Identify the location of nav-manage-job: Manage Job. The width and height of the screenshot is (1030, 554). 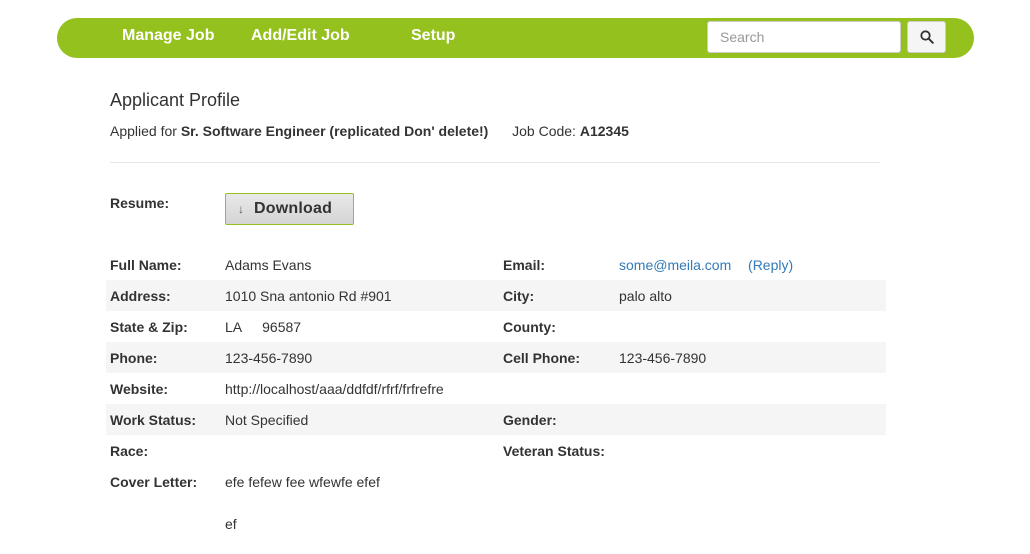
(168, 36).